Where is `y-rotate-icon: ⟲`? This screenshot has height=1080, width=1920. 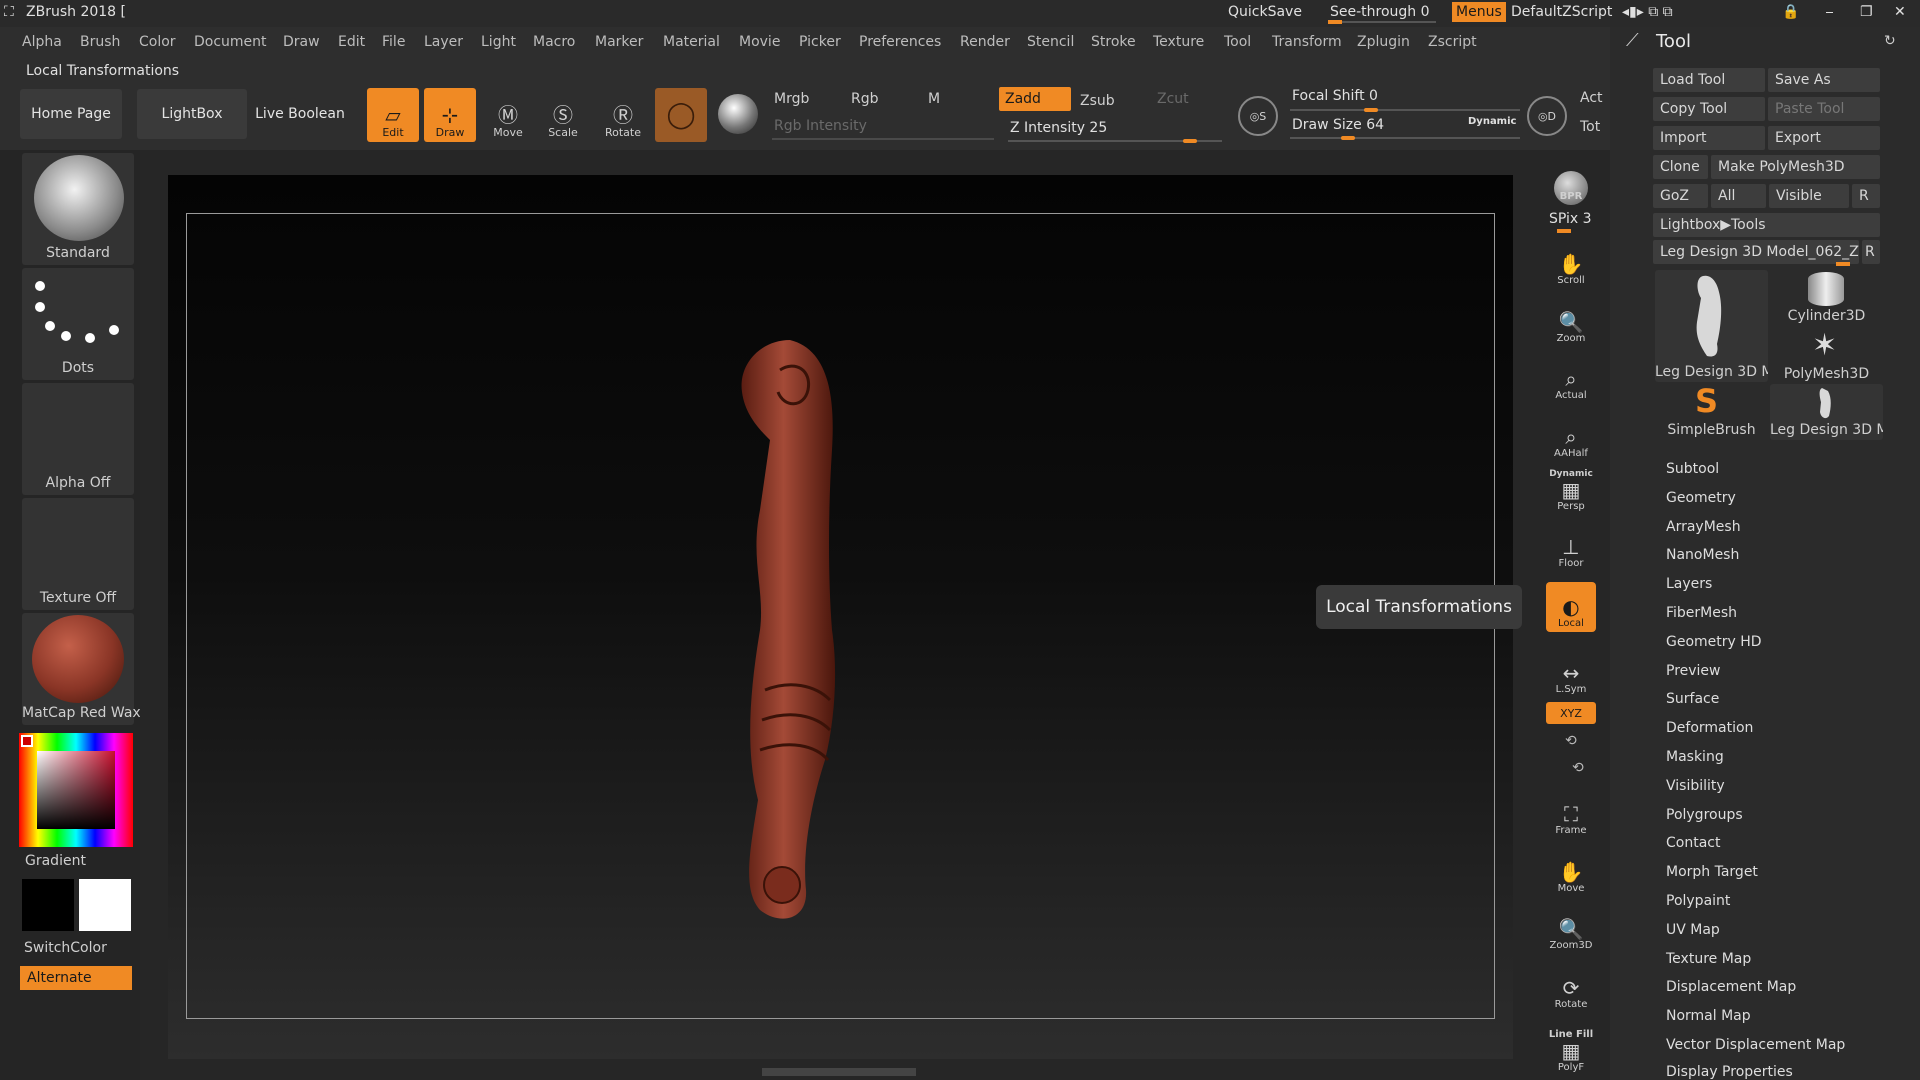 y-rotate-icon: ⟲ is located at coordinates (1571, 741).